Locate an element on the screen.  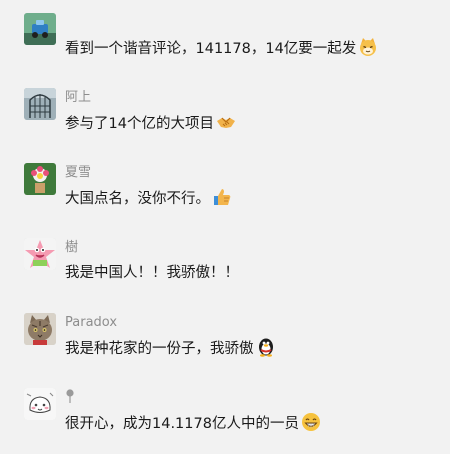
patrick-star-avatar is located at coordinates (40, 254).